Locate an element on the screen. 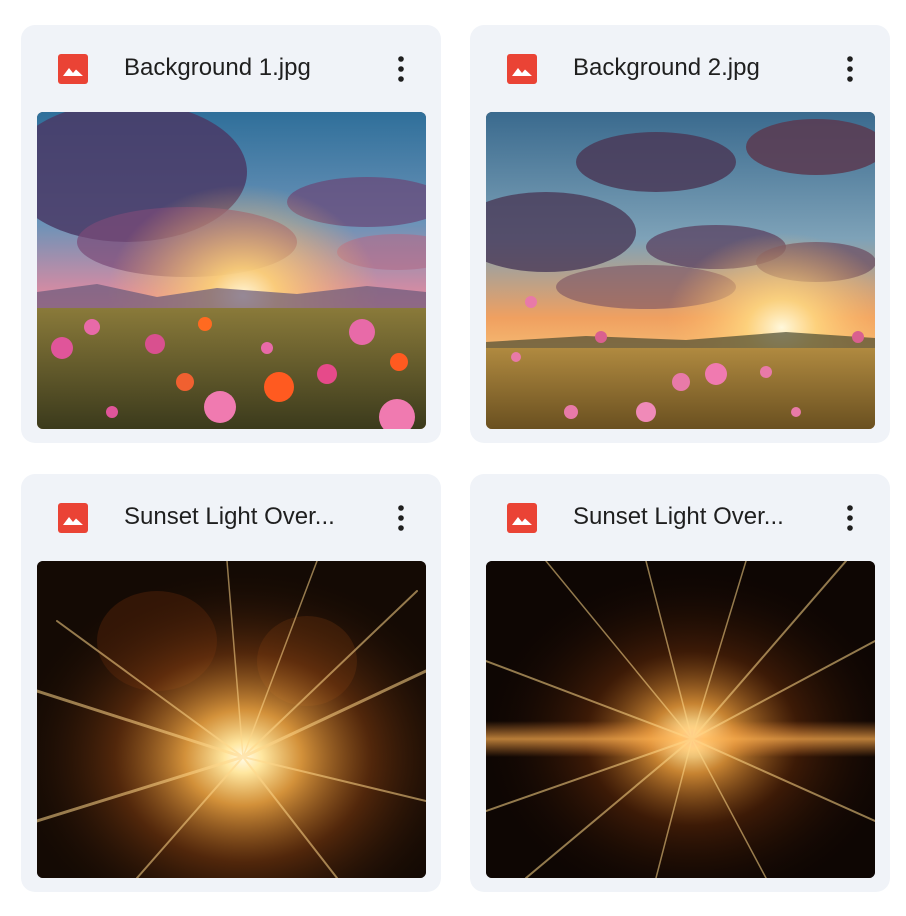 The height and width of the screenshot is (916, 906). file-name: Background 1.jpg is located at coordinates (217, 67).